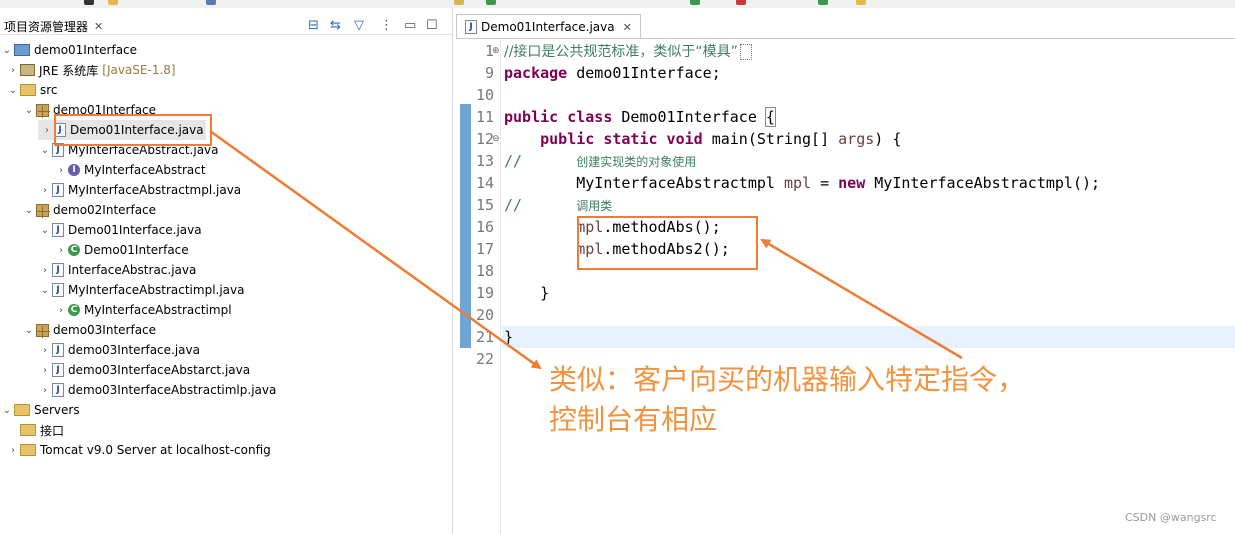  I want to click on line-number: 15, so click(484, 205).